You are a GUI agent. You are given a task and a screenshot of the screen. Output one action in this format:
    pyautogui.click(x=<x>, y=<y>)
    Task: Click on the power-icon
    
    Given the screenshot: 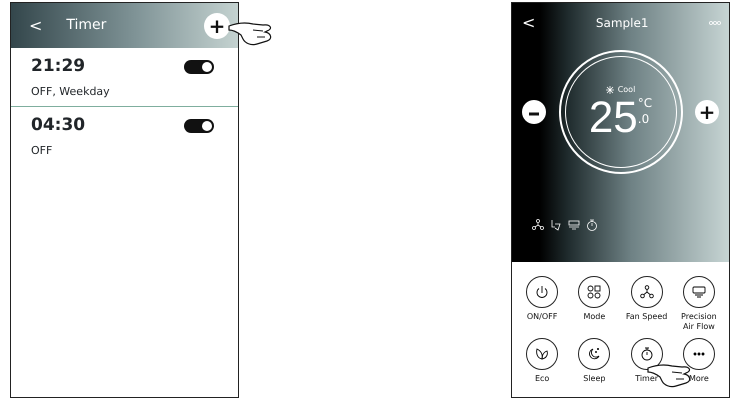 What is the action you would take?
    pyautogui.click(x=542, y=292)
    